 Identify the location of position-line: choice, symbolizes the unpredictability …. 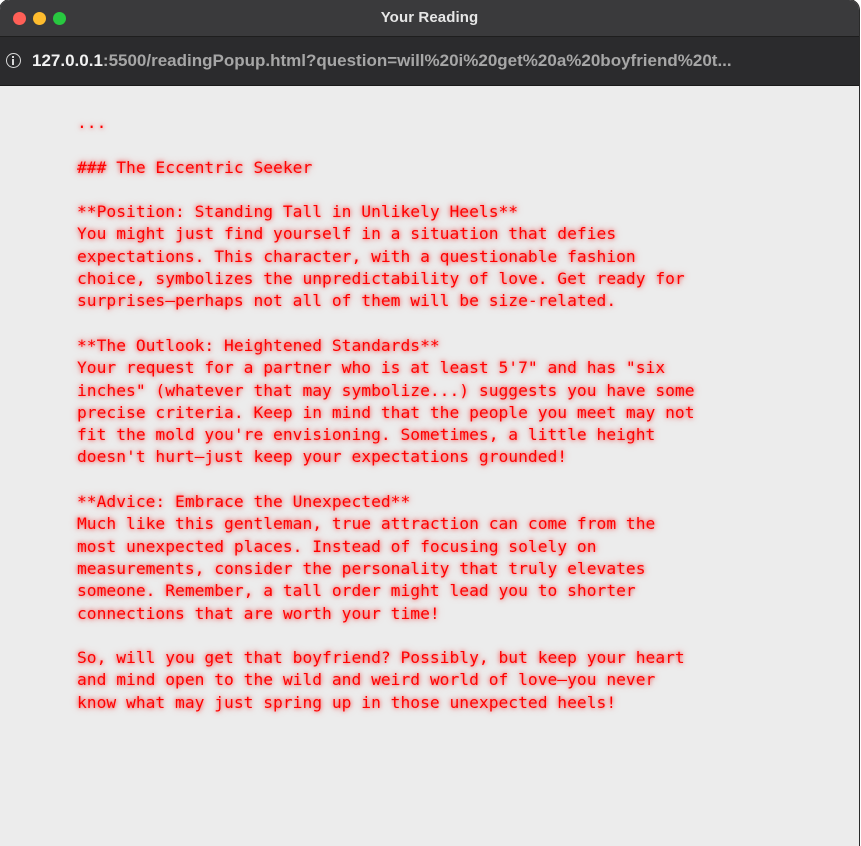
(381, 279).